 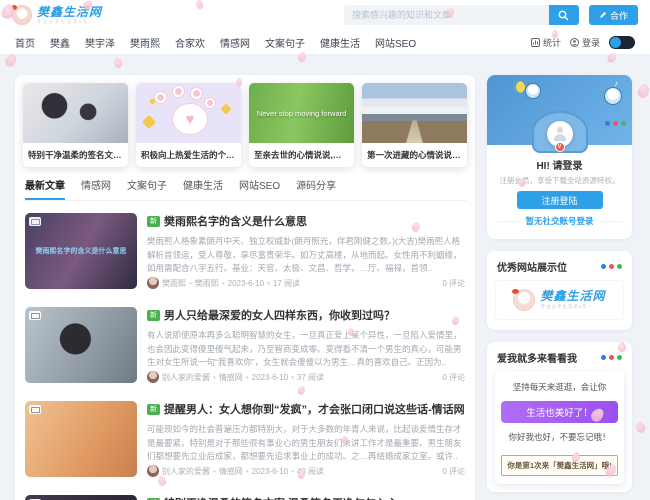 What do you see at coordinates (65, 21) in the screenshot?
I see `site-slogan: 专注分享生活第6年+` at bounding box center [65, 21].